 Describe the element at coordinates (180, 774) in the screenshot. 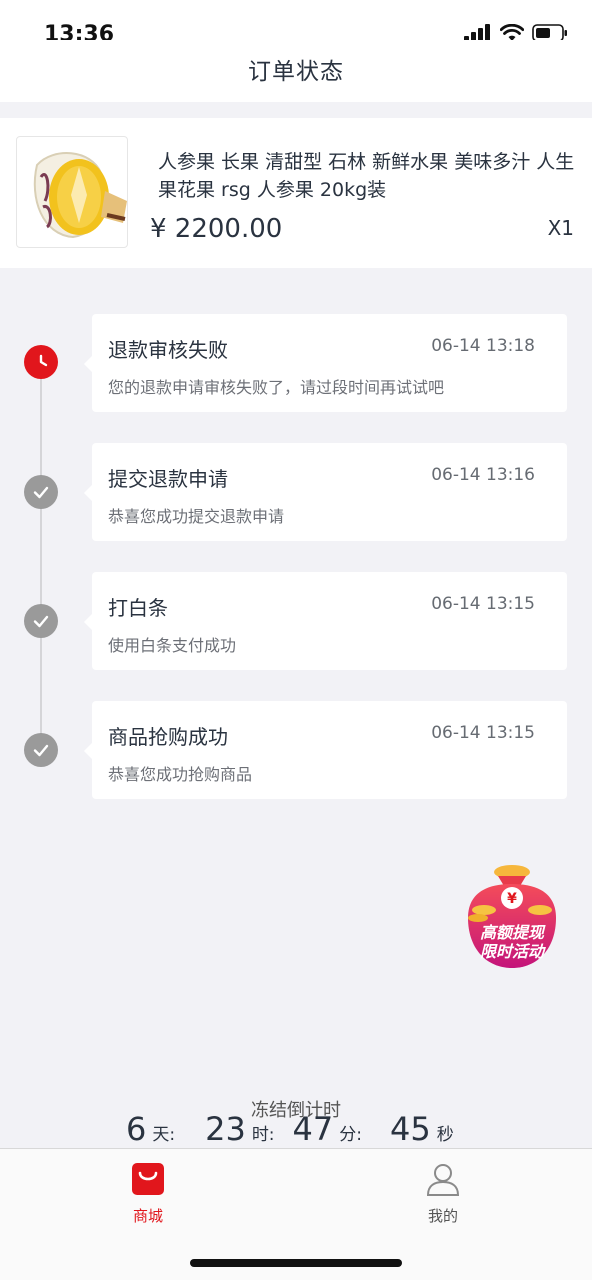

I see `timeline-item-desc: 恭喜您成功抢购商品` at that location.